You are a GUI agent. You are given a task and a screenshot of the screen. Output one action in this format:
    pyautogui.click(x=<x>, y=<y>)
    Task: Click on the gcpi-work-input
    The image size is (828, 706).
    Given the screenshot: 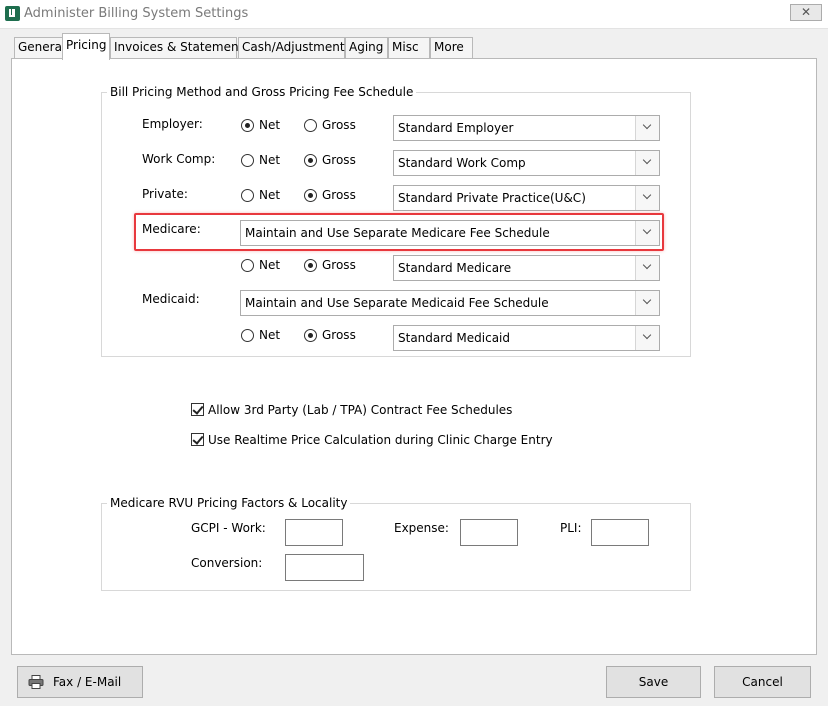 What is the action you would take?
    pyautogui.click(x=314, y=532)
    